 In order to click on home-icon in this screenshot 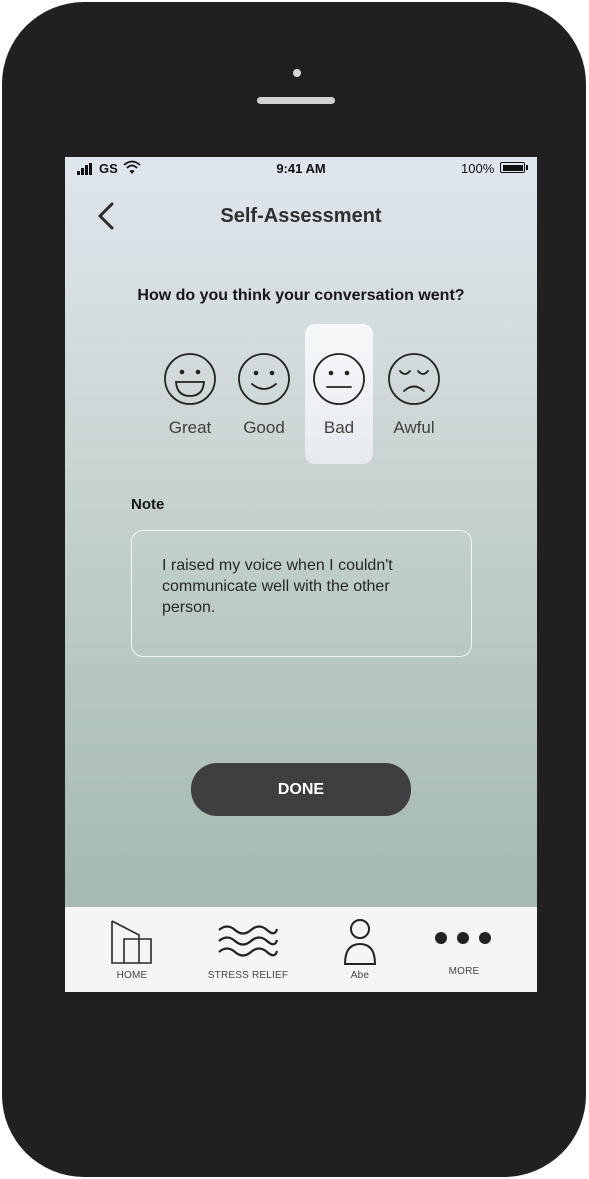, I will do `click(131, 942)`.